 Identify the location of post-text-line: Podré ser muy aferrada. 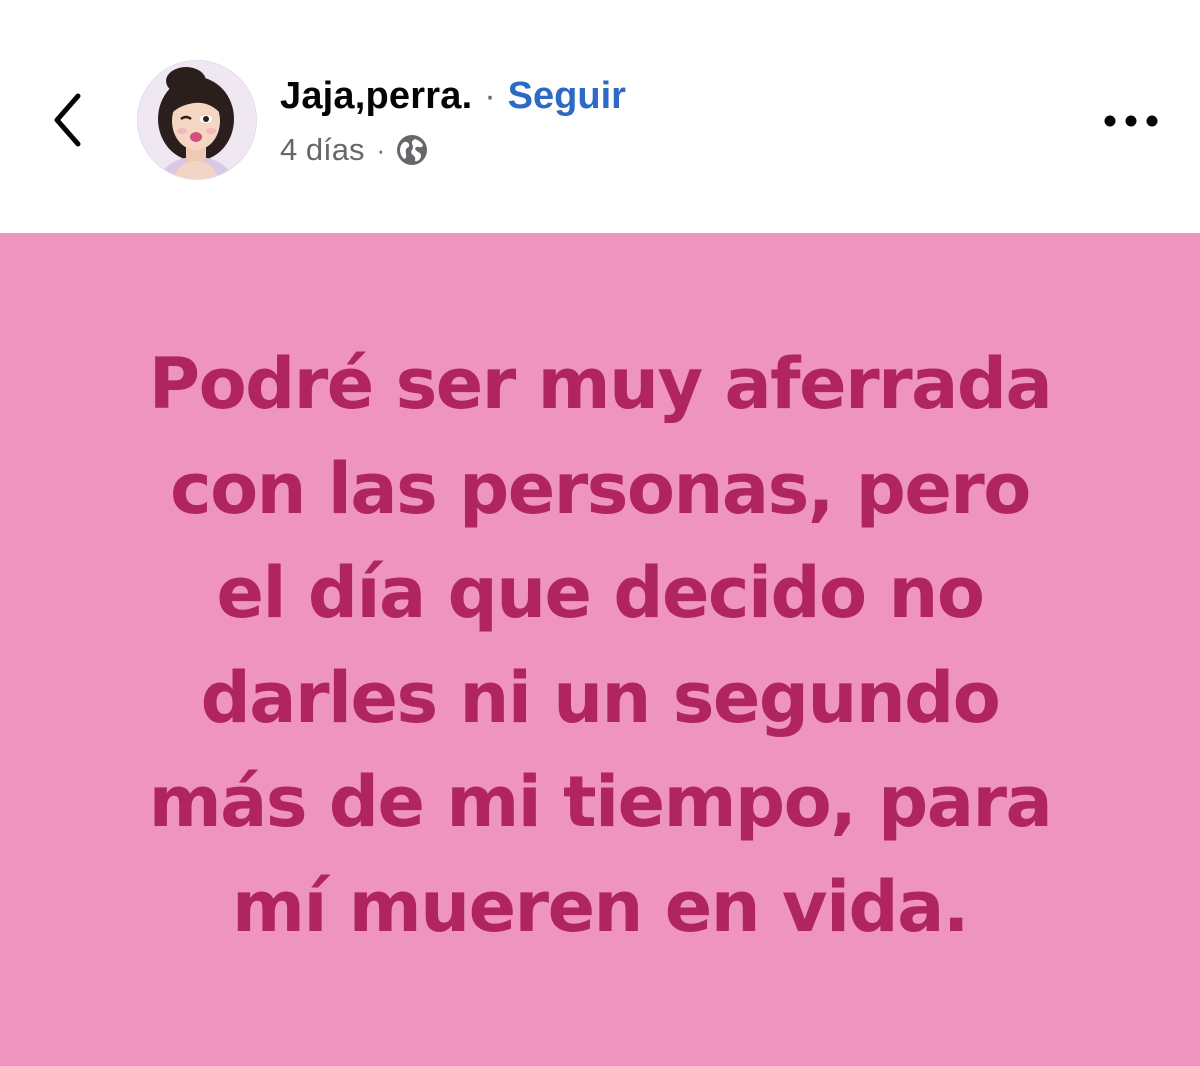
(600, 384).